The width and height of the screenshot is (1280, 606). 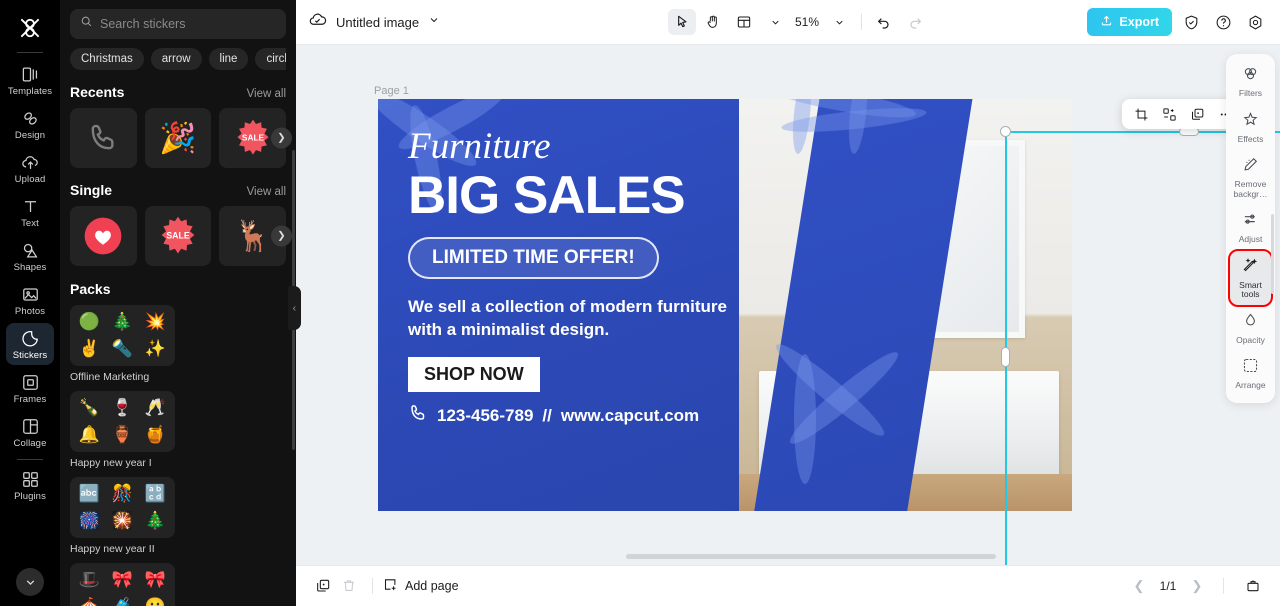 I want to click on sticker-item: SALE, so click(x=178, y=236).